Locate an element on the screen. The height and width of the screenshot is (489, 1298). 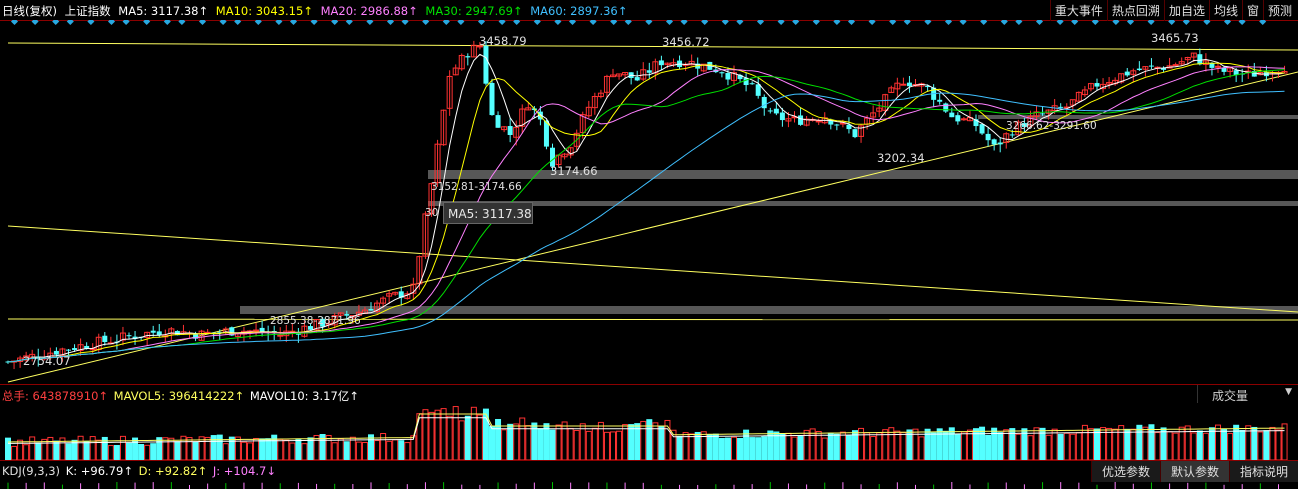
chart-type-label: 日线(复权) is located at coordinates (29, 11).